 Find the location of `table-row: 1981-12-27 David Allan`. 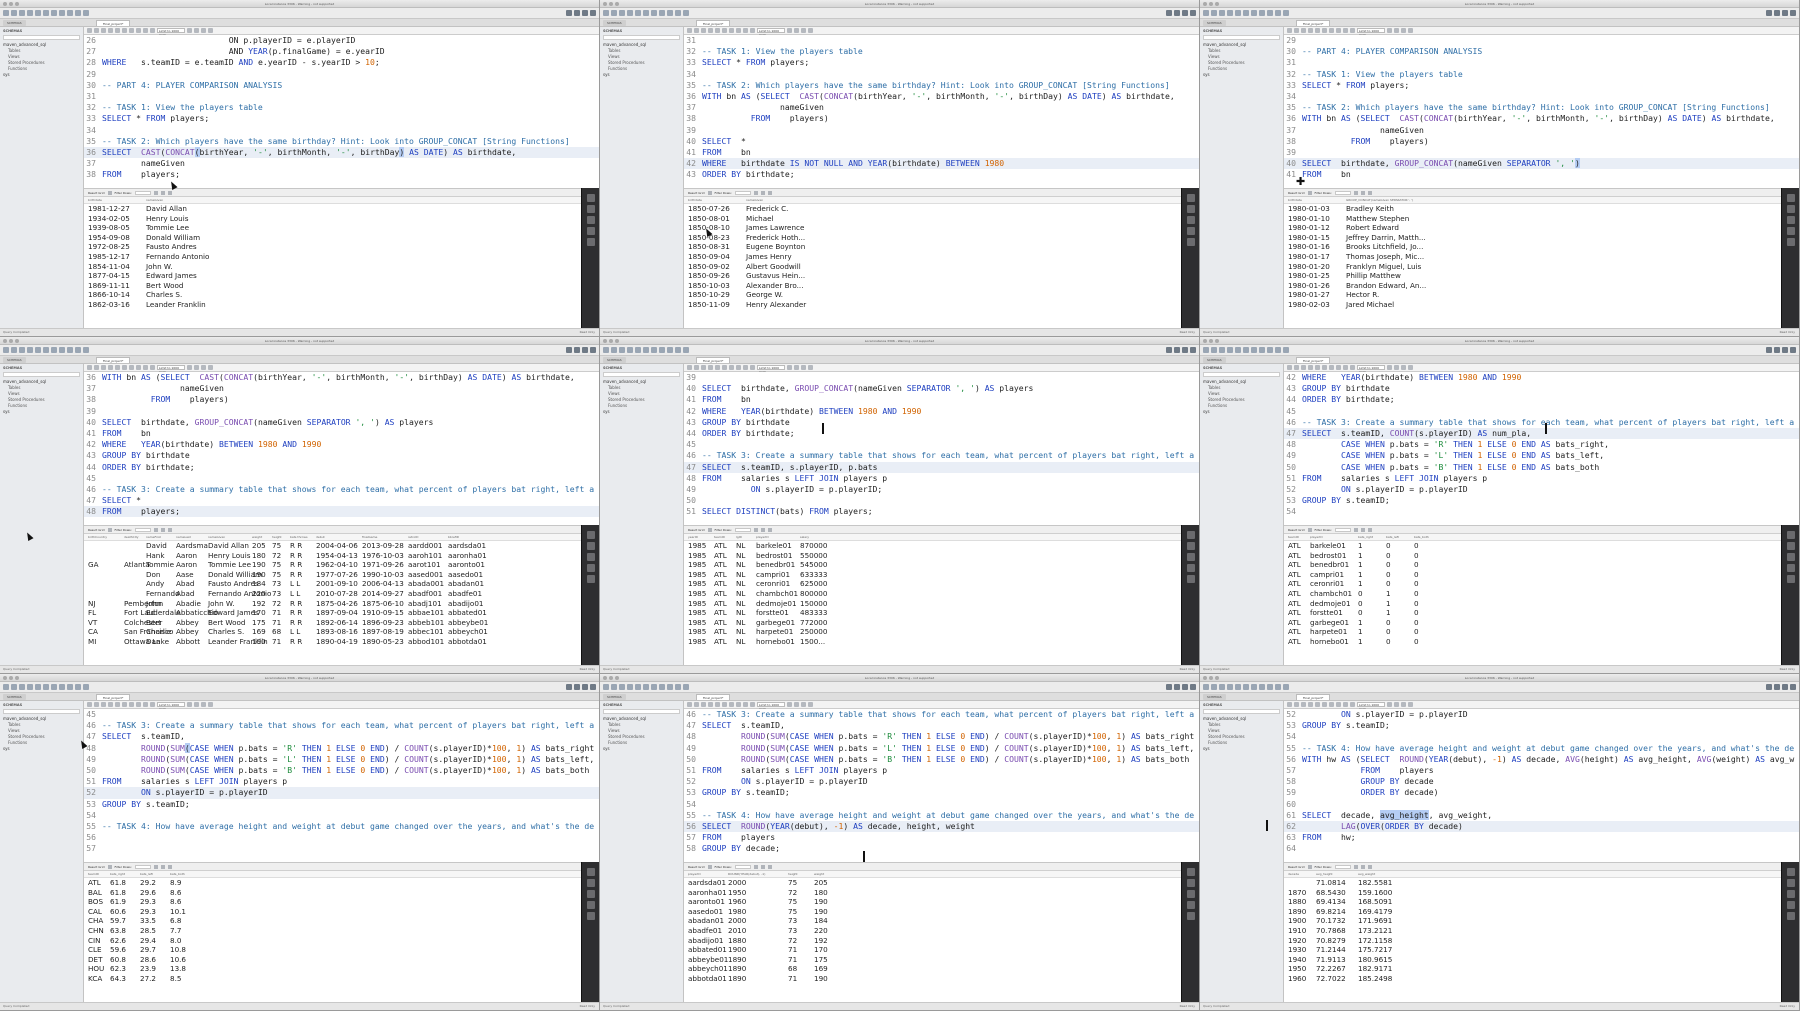

table-row: 1981-12-27 David Allan is located at coordinates (332, 209).